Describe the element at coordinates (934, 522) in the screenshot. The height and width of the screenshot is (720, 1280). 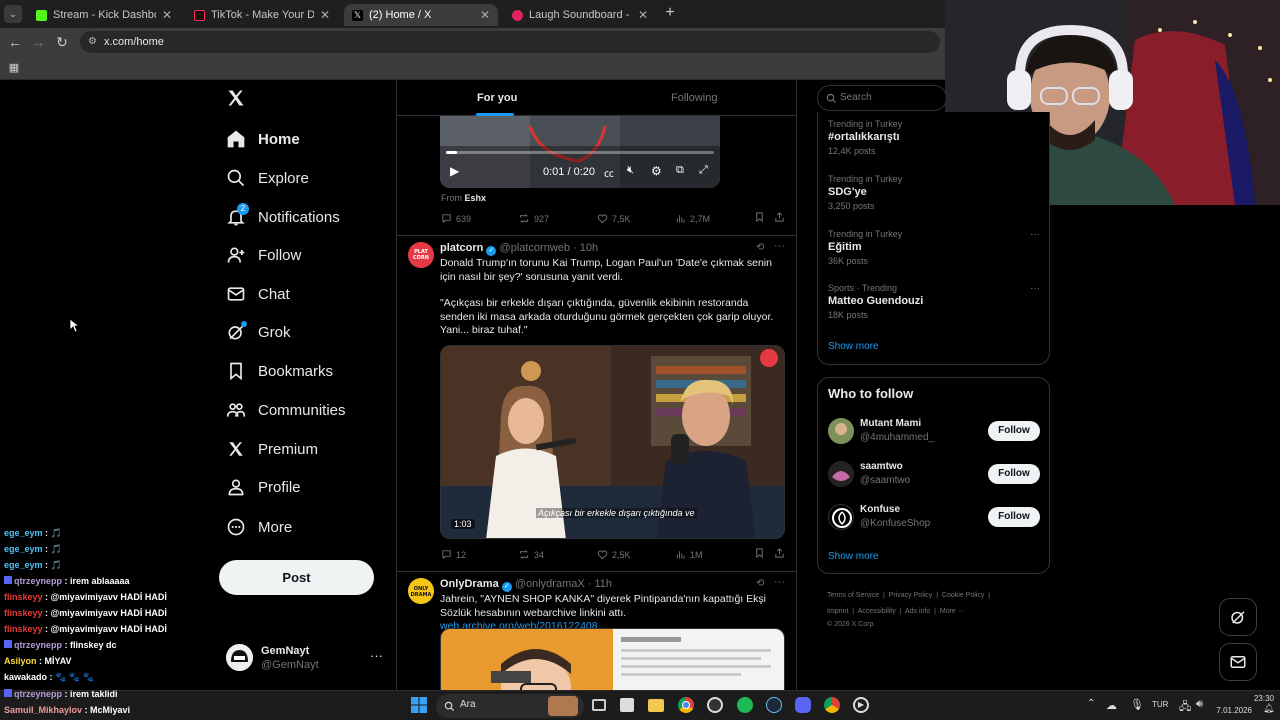
I see `follow-suggestion: Konfuse @KonfuseShop Follow` at that location.